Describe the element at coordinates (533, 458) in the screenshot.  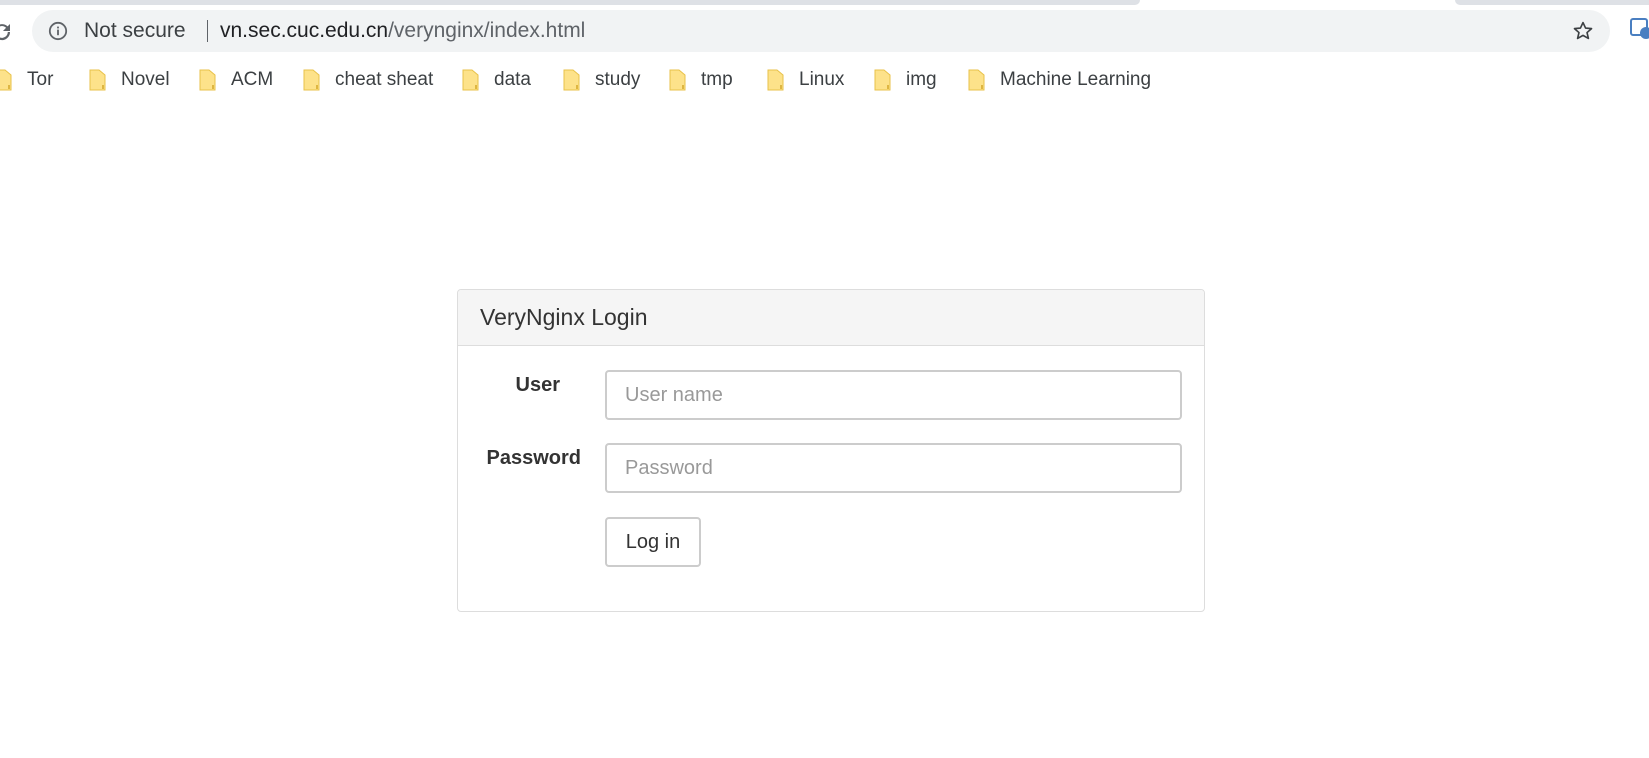
I see `password-label: Password` at that location.